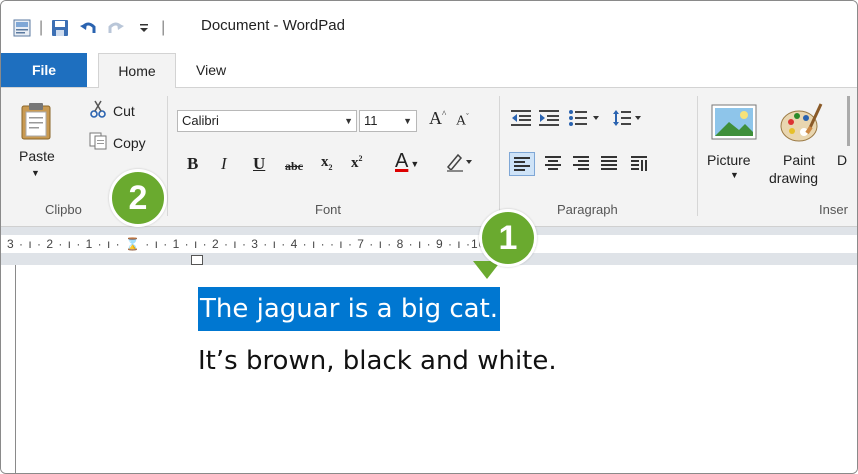 This screenshot has width=858, height=474. I want to click on font-family-select: Calibri ▼, so click(267, 121).